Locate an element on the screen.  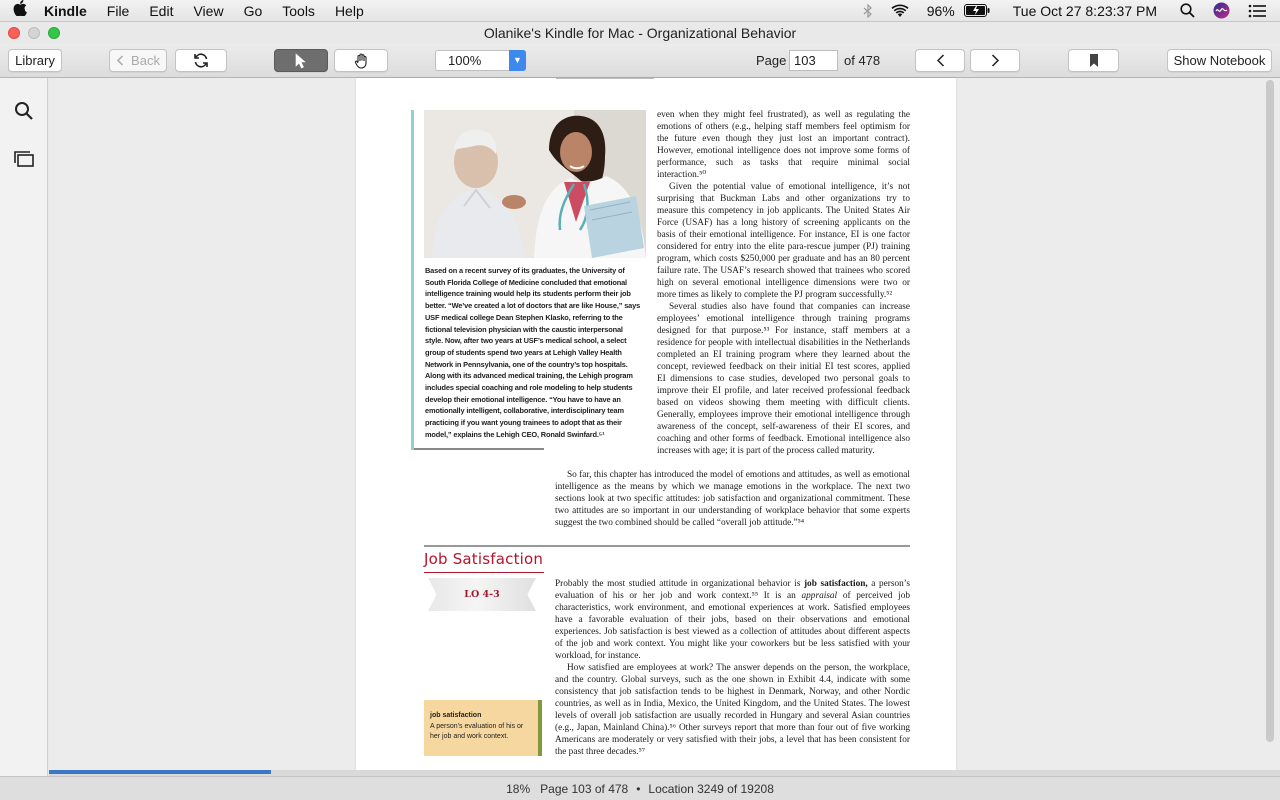
bookmark-icon is located at coordinates (1093, 60).